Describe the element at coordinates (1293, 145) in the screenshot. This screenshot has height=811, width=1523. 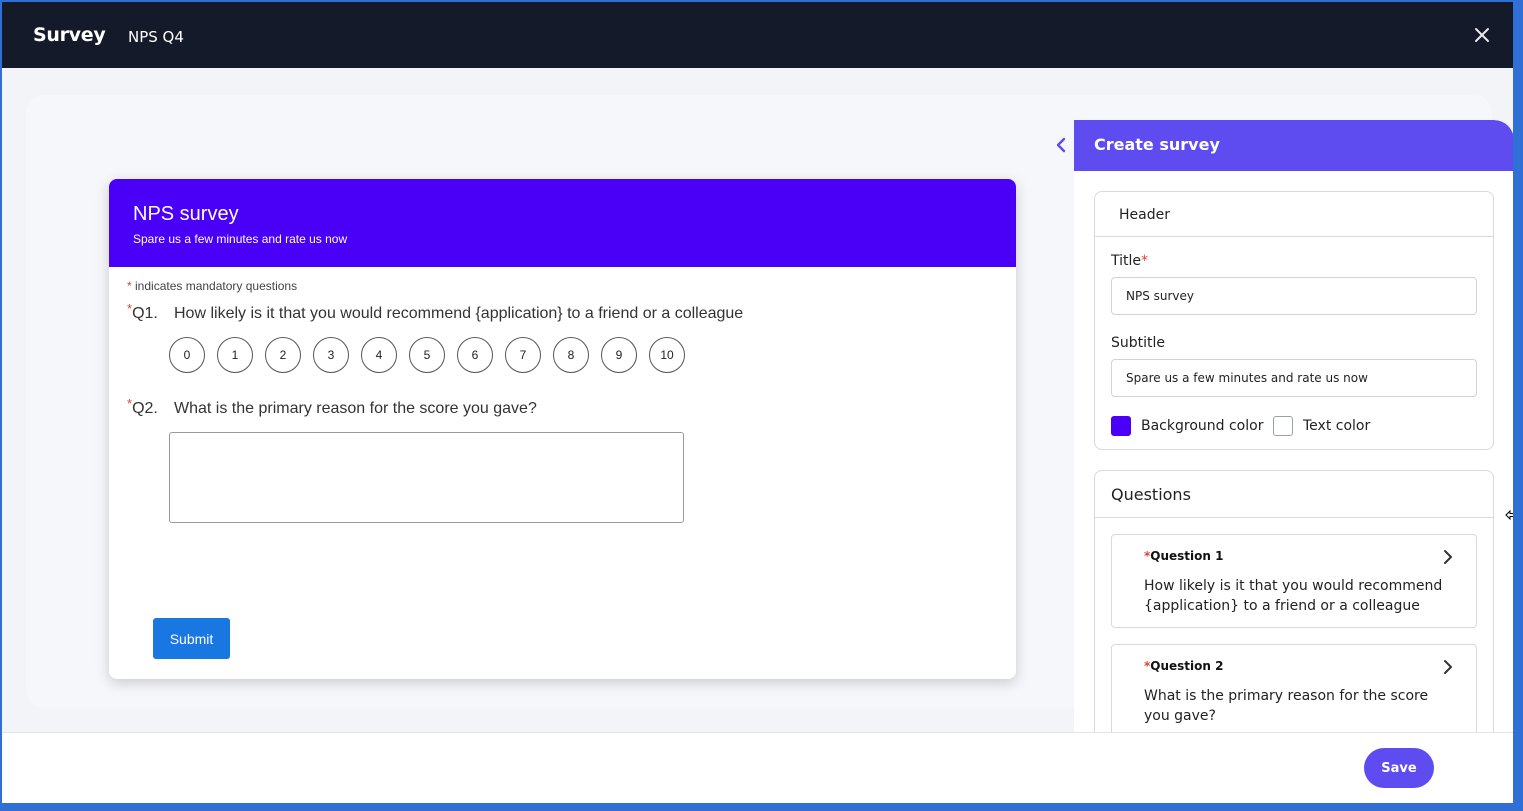
I see `panel-title: Create survey` at that location.